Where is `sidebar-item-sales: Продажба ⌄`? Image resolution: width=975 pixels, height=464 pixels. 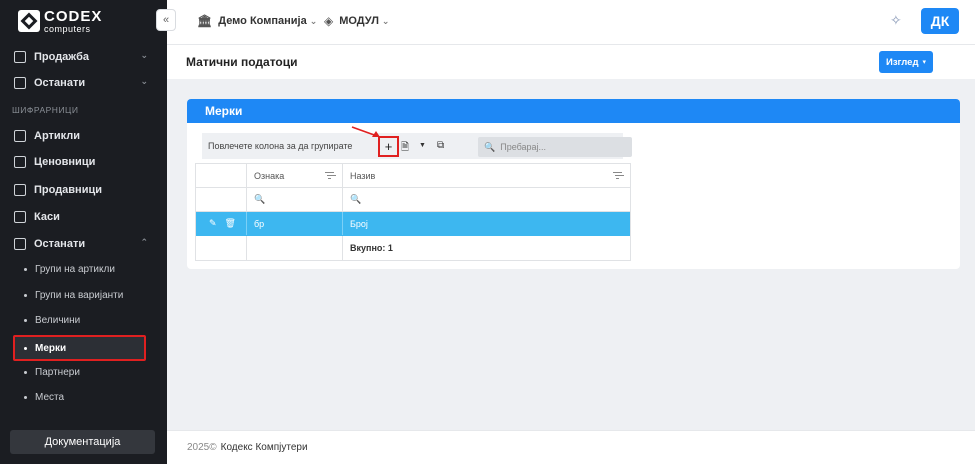
sidebar-item-sales: Продажба ⌄ is located at coordinates (84, 57).